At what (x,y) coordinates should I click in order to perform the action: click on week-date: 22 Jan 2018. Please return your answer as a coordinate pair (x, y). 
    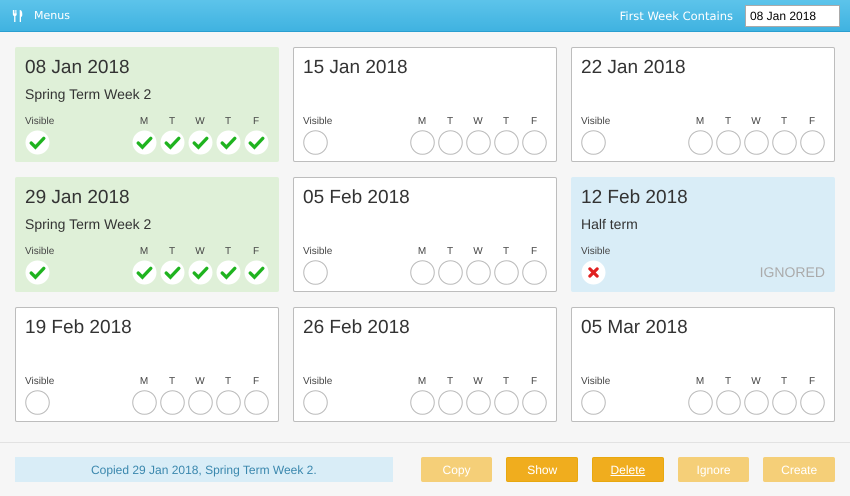
    Looking at the image, I should click on (634, 68).